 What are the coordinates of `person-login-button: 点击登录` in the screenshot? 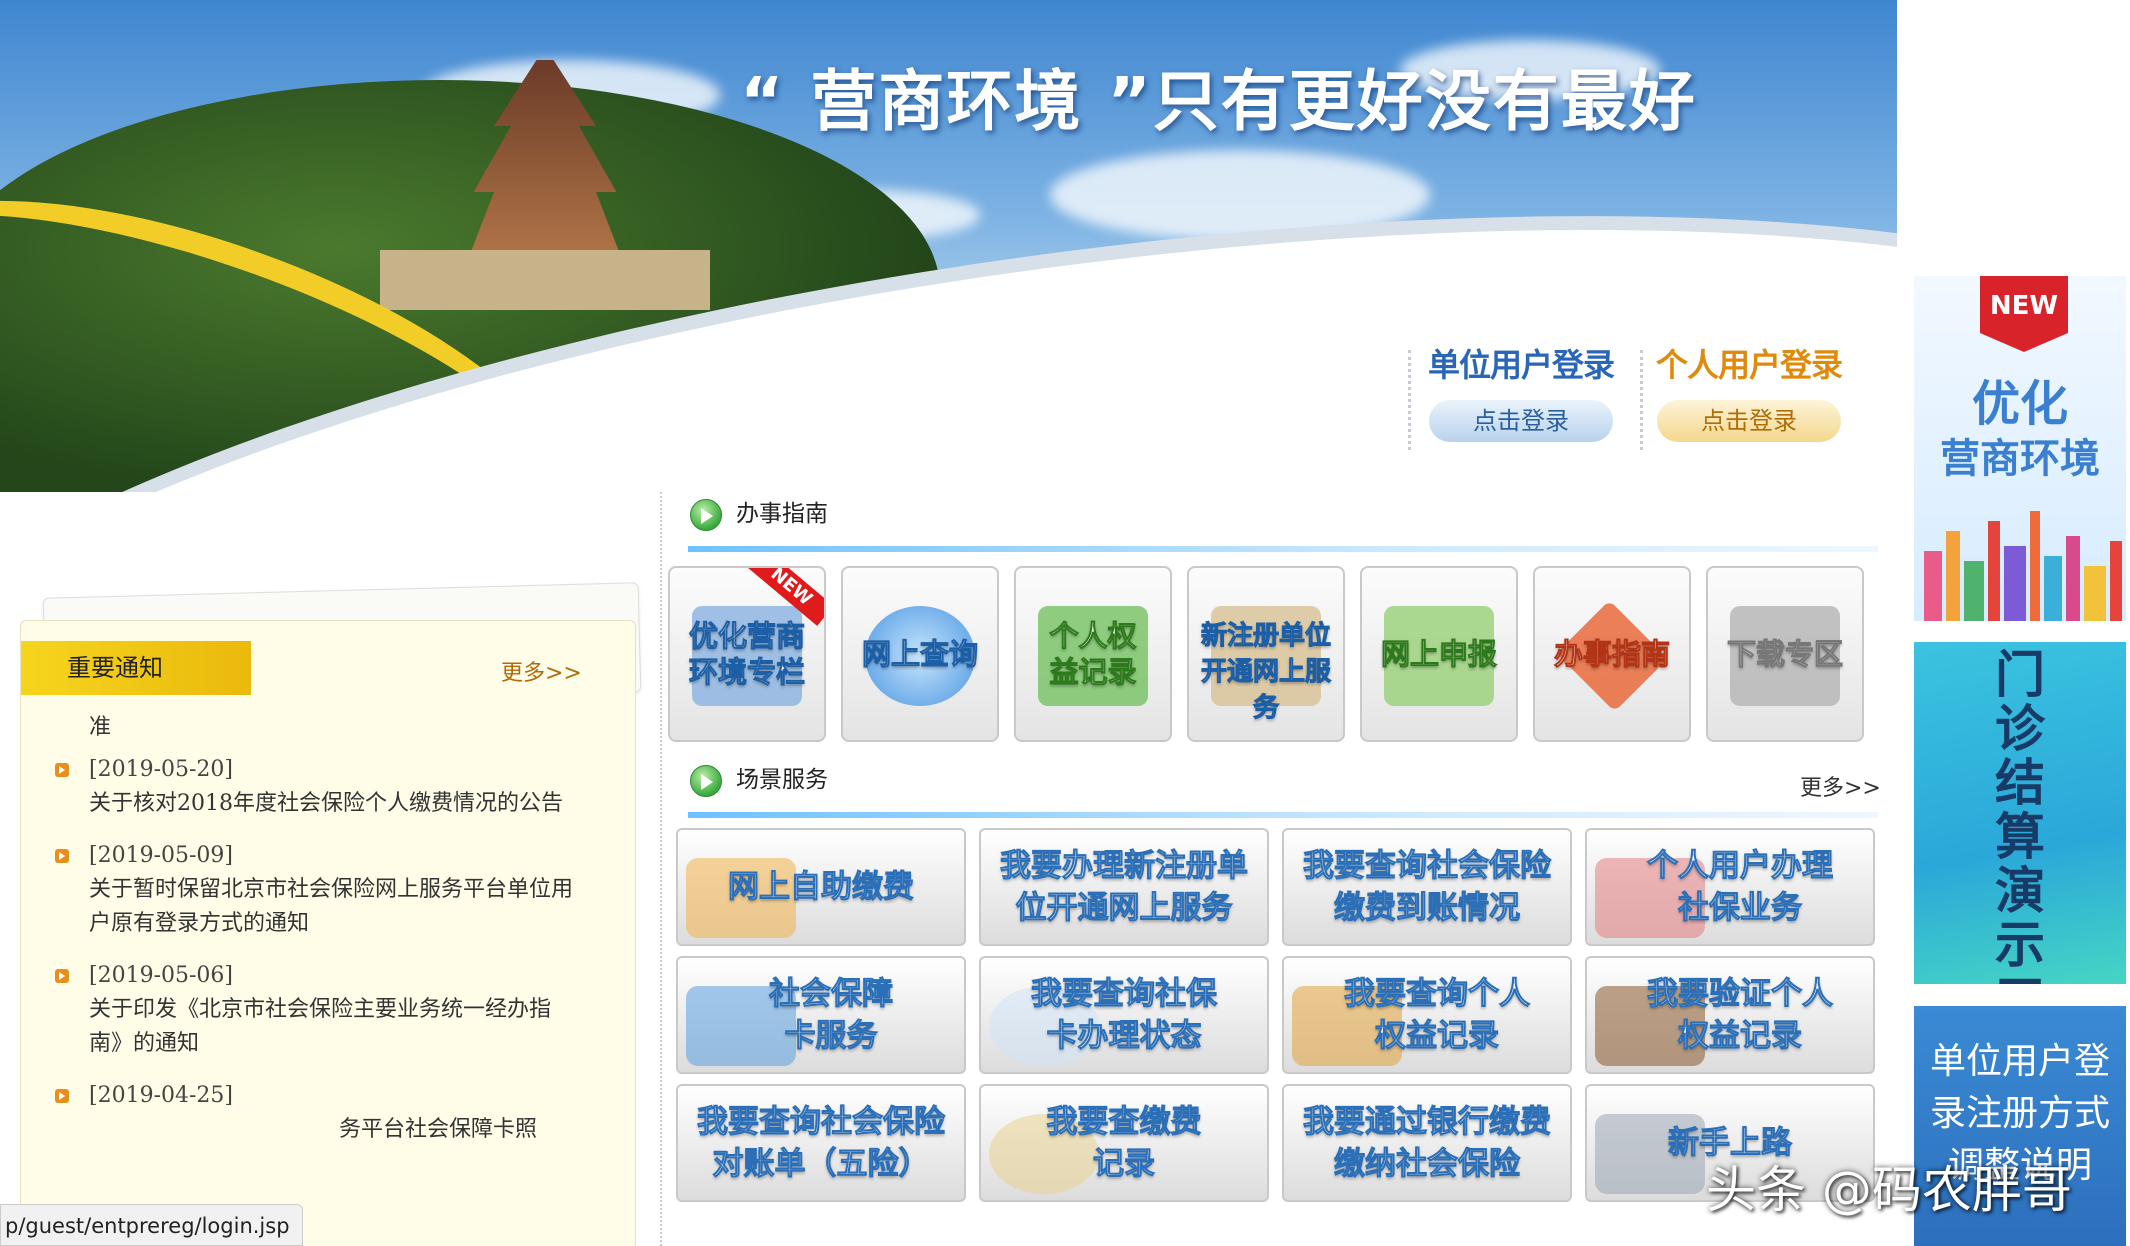 It's located at (1749, 421).